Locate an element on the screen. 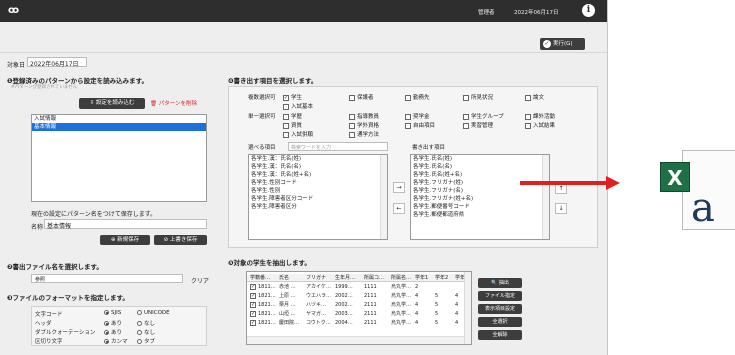  format-label: ダブルクォーテーション is located at coordinates (65, 333).